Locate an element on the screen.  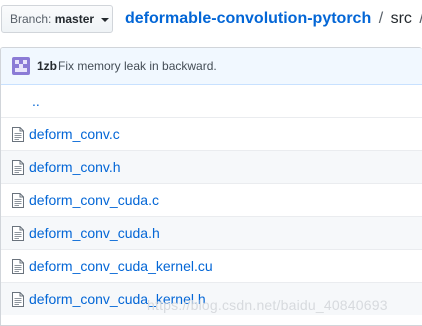
avatar is located at coordinates (21, 66).